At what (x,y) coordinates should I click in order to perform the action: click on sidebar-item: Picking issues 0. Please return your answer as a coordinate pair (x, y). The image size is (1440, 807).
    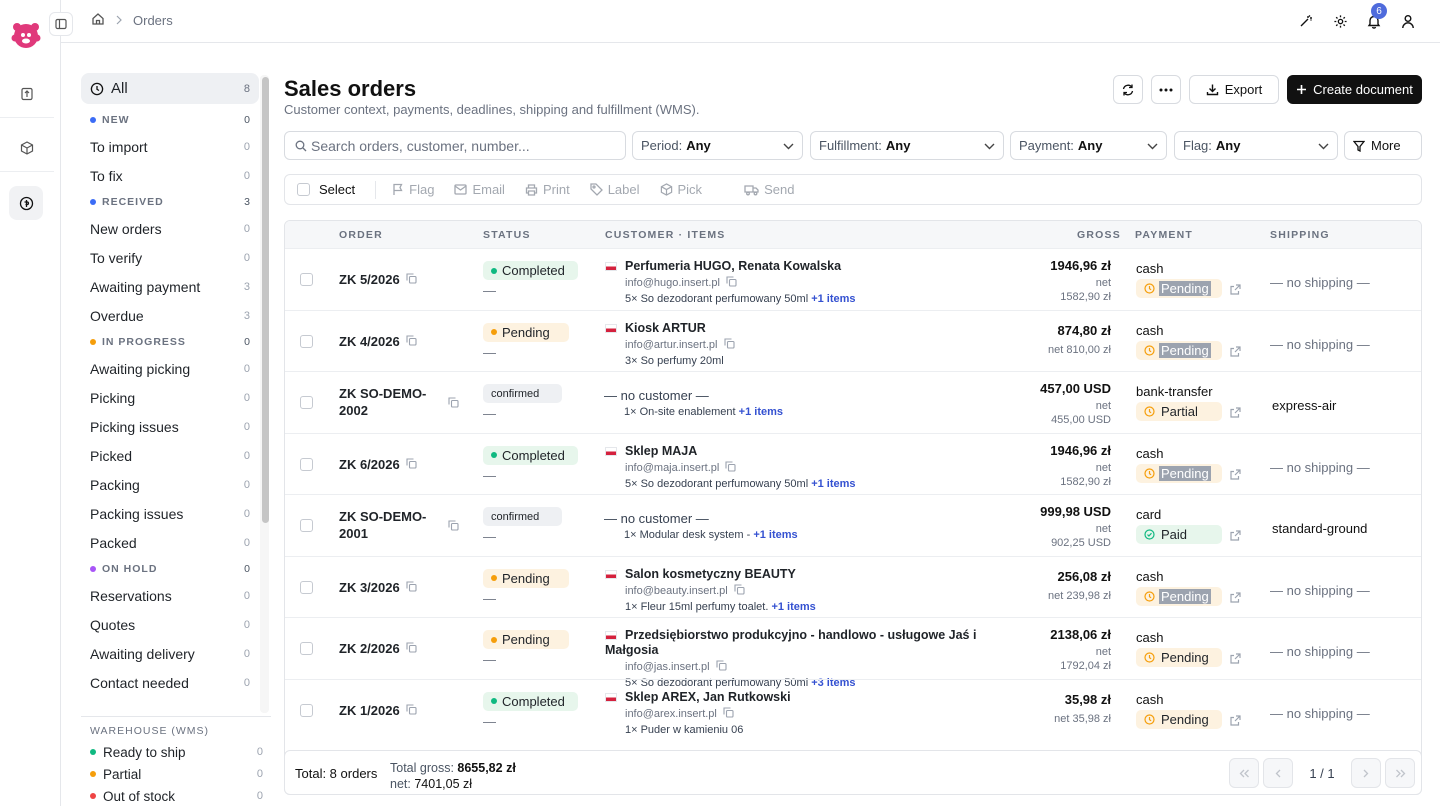
    Looking at the image, I should click on (170, 426).